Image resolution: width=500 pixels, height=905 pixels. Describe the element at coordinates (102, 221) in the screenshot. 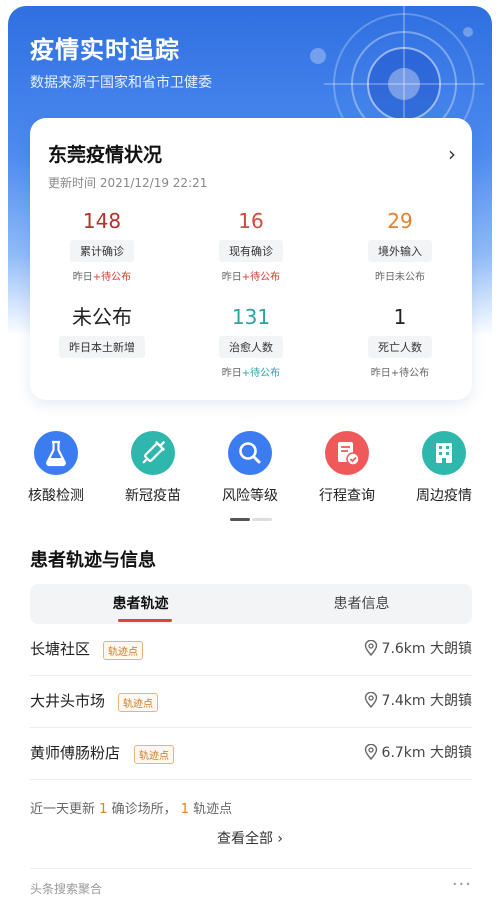

I see `stat-value: 148` at that location.